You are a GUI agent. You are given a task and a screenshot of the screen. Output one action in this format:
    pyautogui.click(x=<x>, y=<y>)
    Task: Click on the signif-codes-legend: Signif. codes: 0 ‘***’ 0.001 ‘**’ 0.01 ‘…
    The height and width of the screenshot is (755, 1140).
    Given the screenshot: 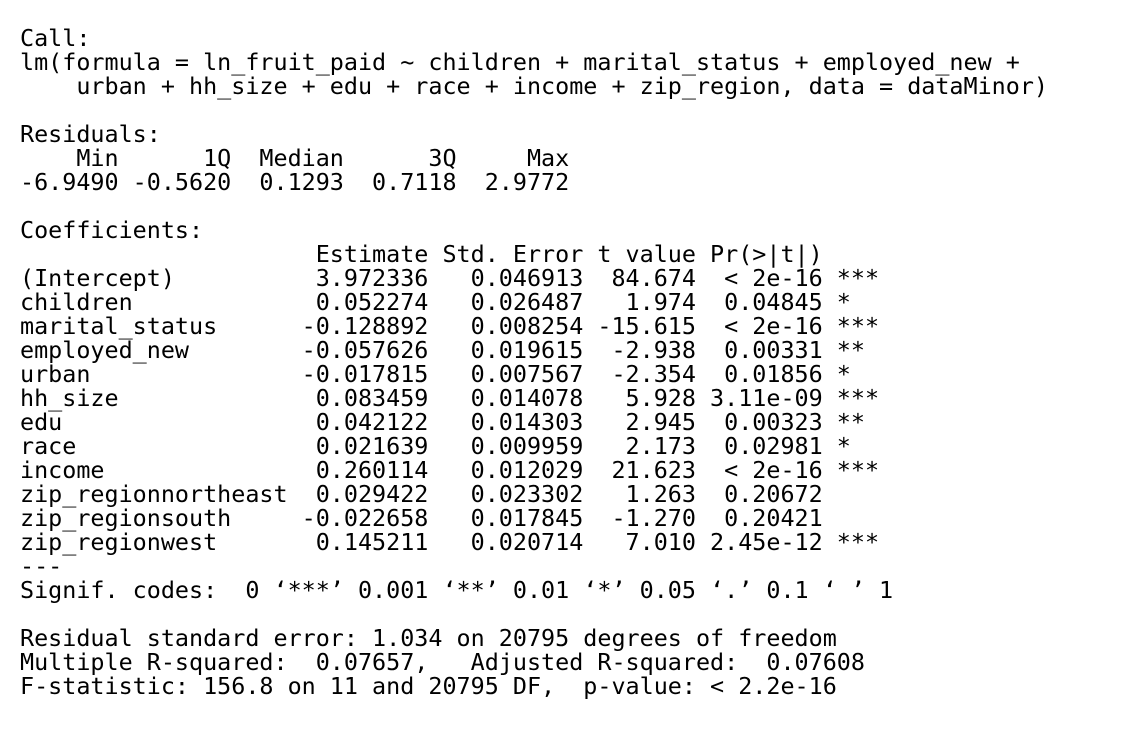 What is the action you would take?
    pyautogui.click(x=457, y=590)
    